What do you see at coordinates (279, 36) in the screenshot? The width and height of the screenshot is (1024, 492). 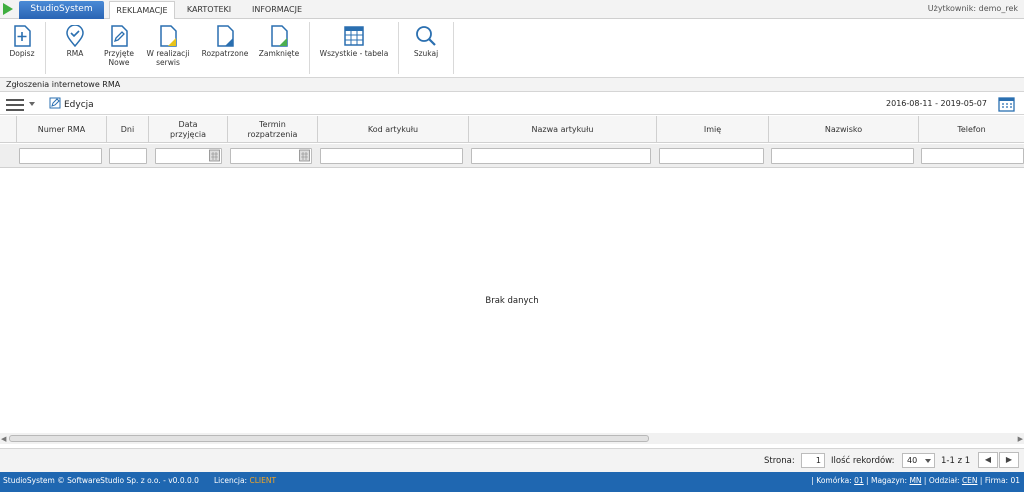 I see `document-green-icon` at bounding box center [279, 36].